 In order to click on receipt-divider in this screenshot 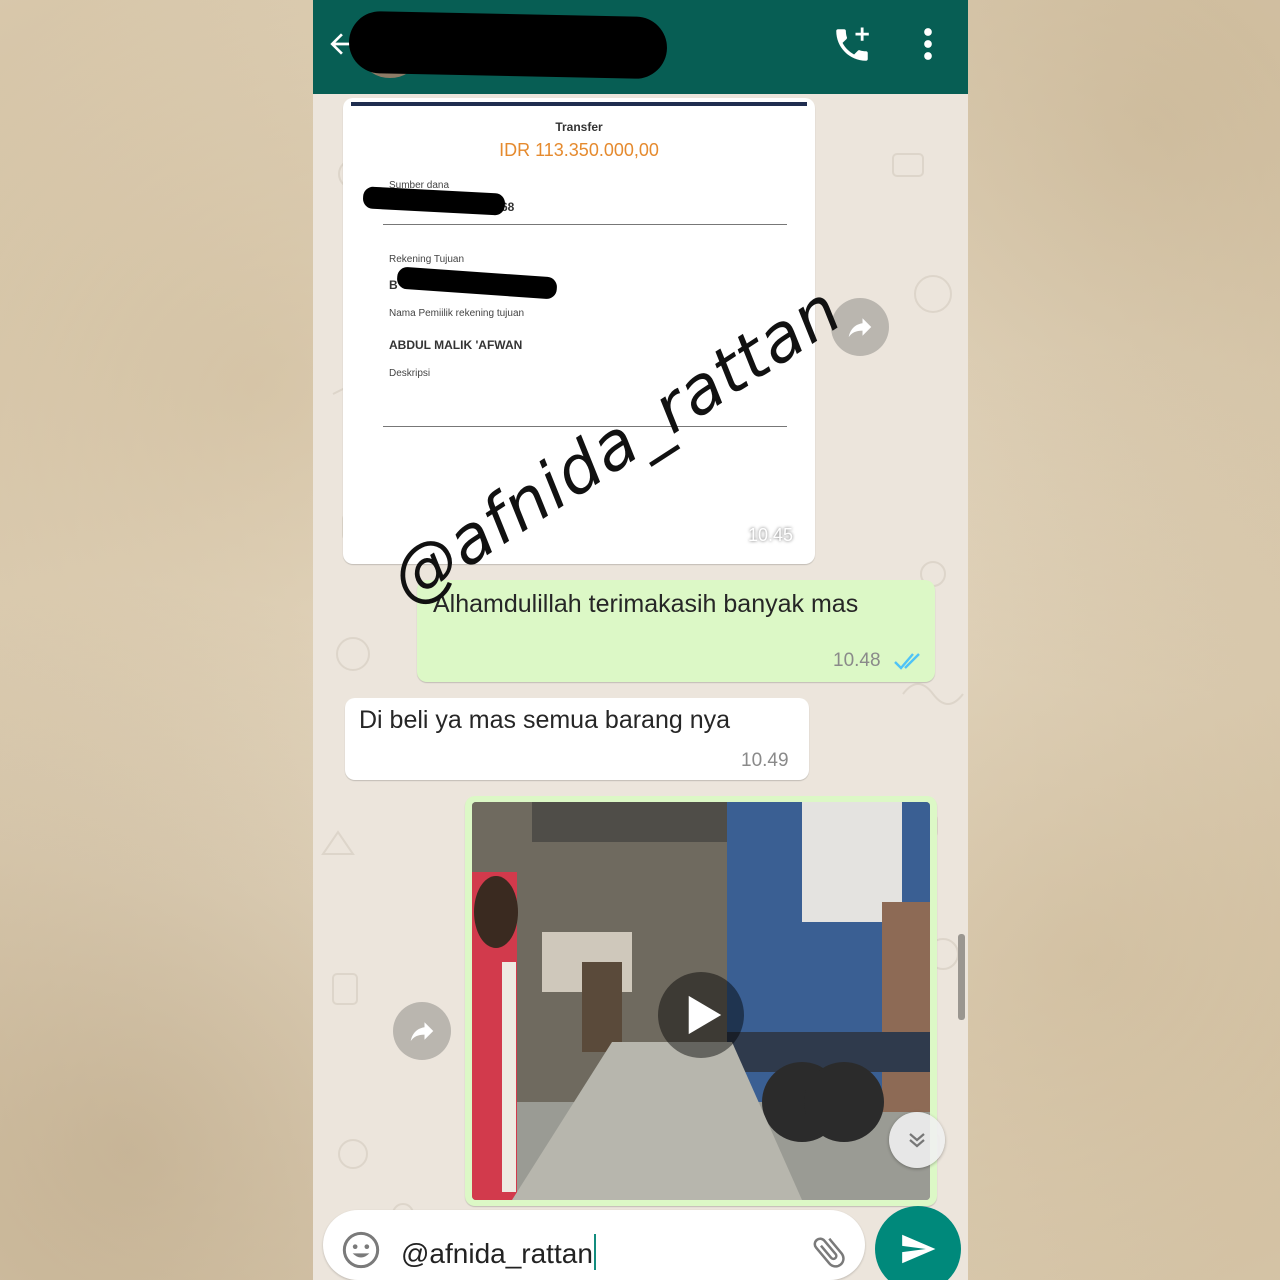, I will do `click(585, 224)`.